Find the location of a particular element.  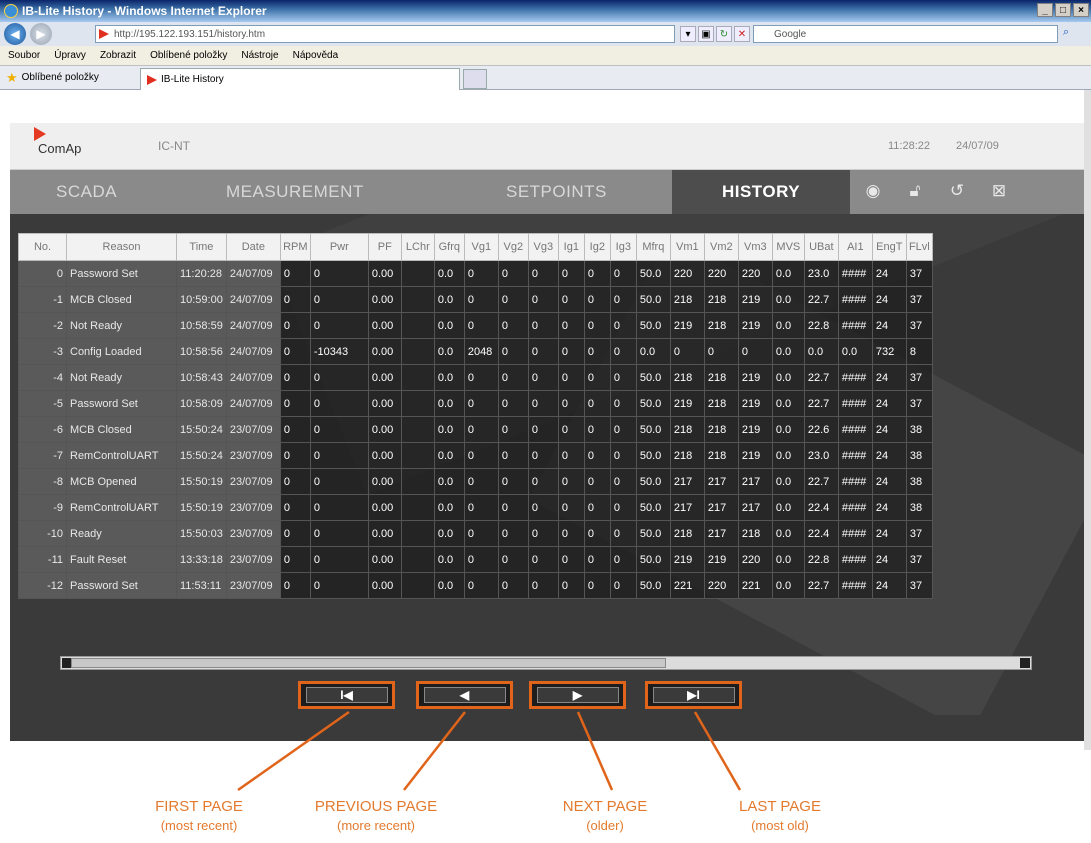

tab-measurement: MEASUREMENT is located at coordinates (295, 192).